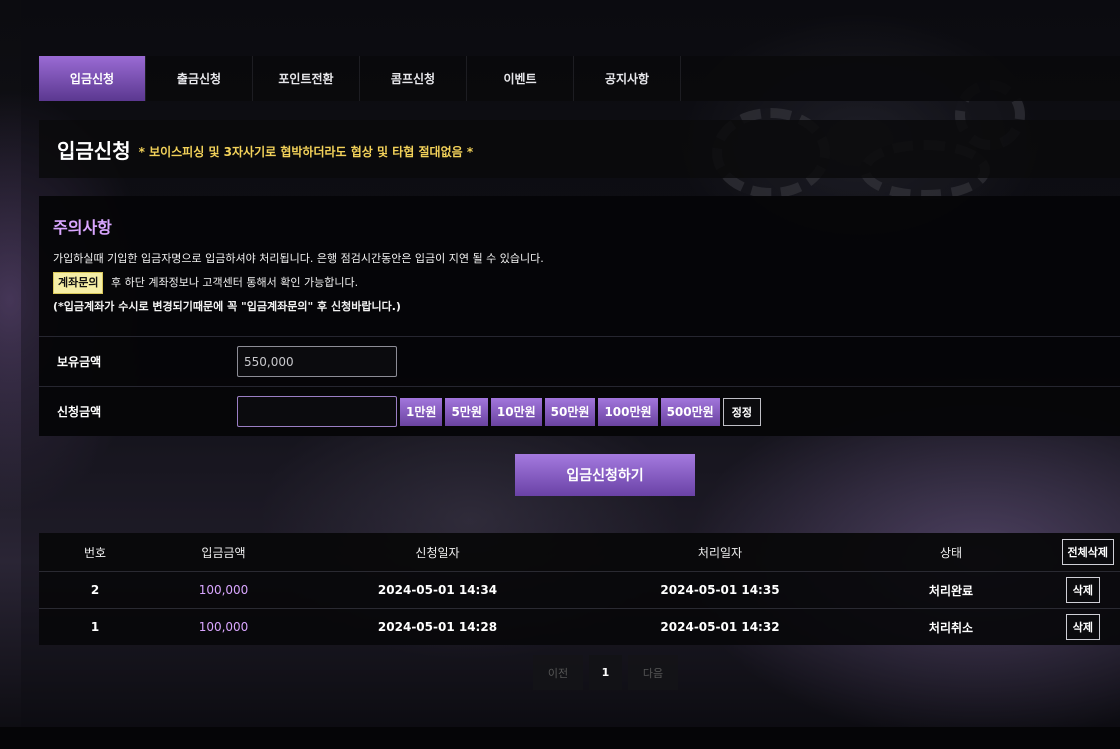 Image resolution: width=1120 pixels, height=749 pixels. Describe the element at coordinates (579, 552) in the screenshot. I see `table-header: 번호 입금금액 신청일자 처리일자 상태 전체삭제` at that location.